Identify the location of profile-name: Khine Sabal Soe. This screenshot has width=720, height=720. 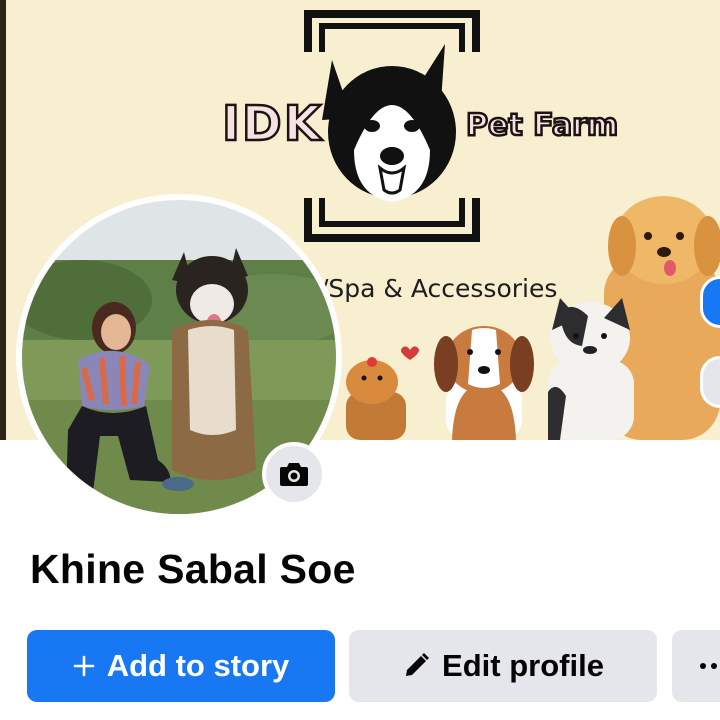
(193, 569).